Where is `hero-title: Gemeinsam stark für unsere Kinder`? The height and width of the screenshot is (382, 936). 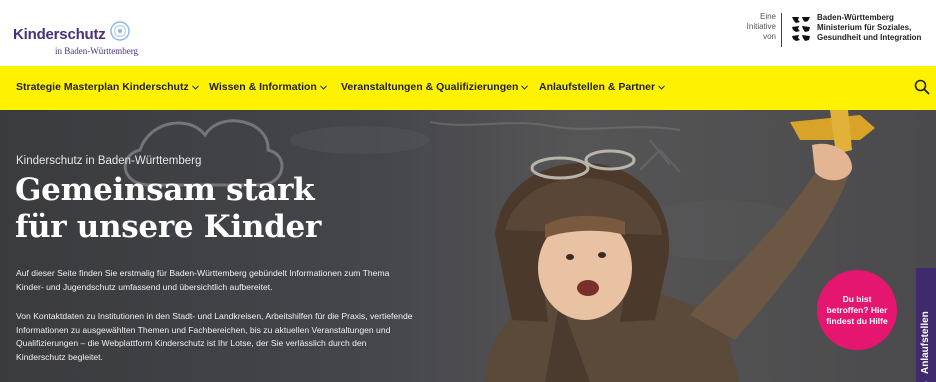 hero-title: Gemeinsam stark für unsere Kinder is located at coordinates (230, 209).